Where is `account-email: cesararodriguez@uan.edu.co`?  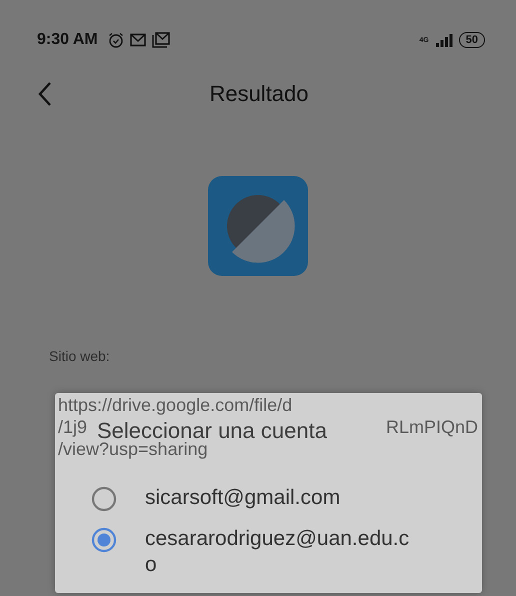 account-email: cesararodriguez@uan.edu.co is located at coordinates (282, 552).